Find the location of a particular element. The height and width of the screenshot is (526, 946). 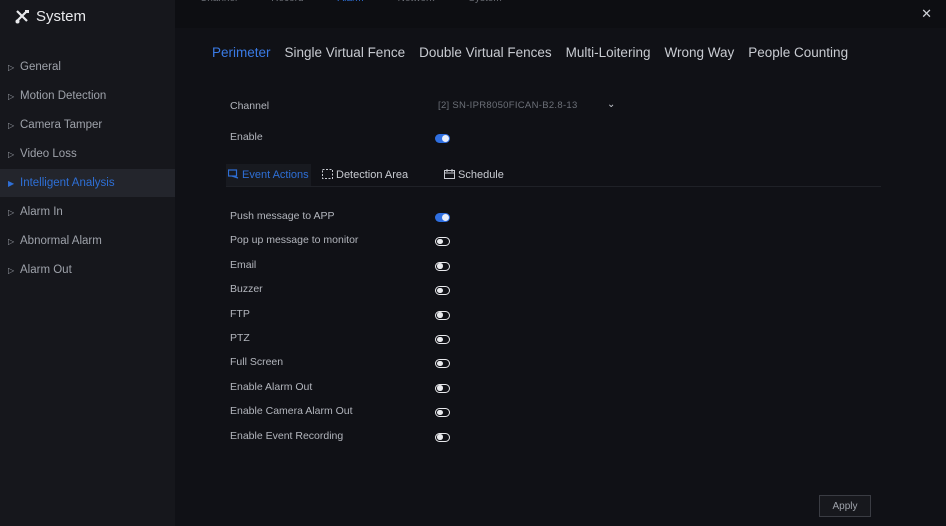

subtab-event-actions: Event Actions is located at coordinates (268, 175).